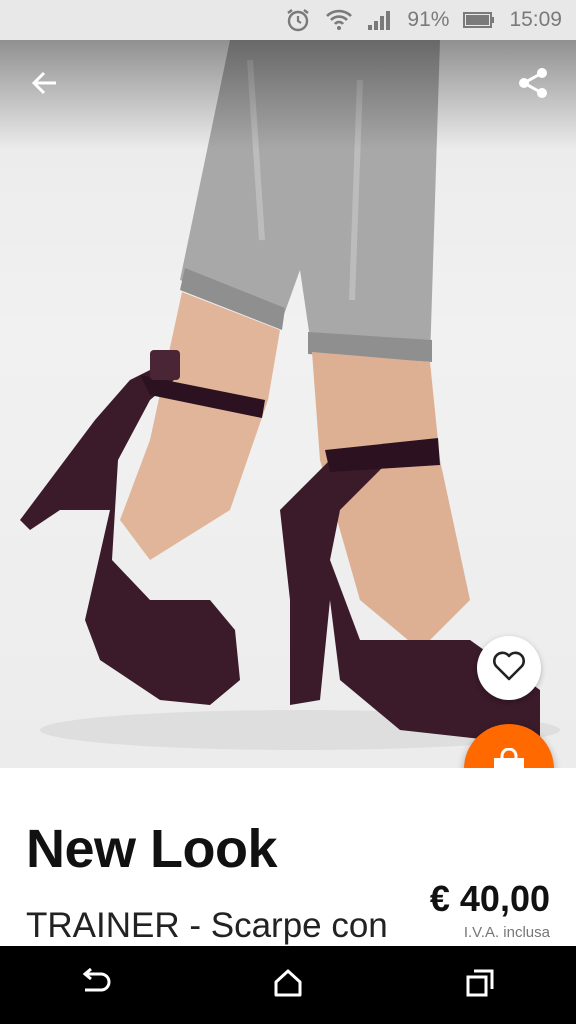 Image resolution: width=576 pixels, height=1024 pixels. I want to click on navigation-bar, so click(288, 985).